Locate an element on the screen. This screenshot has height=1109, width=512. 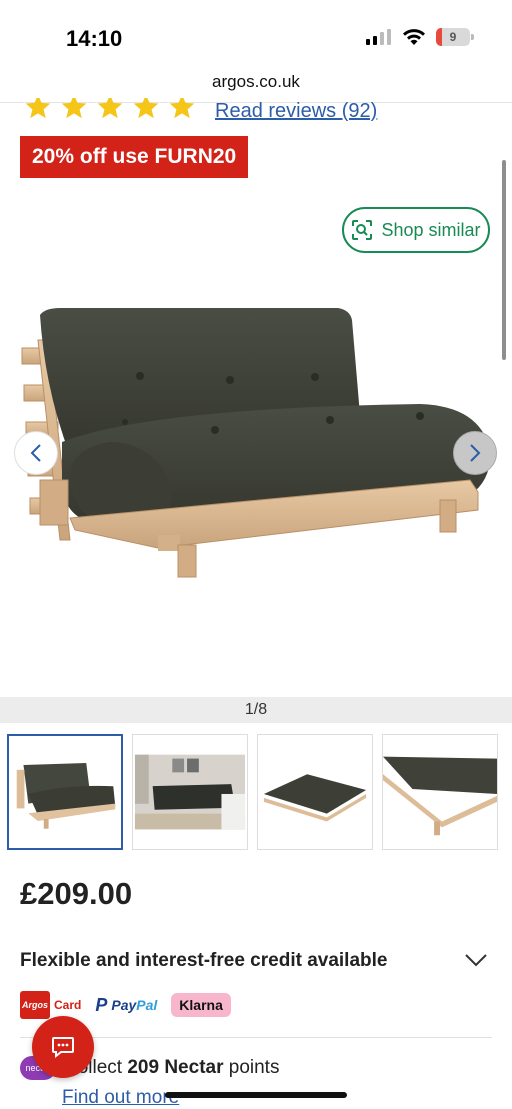
image-counter: 1/8 is located at coordinates (256, 710).